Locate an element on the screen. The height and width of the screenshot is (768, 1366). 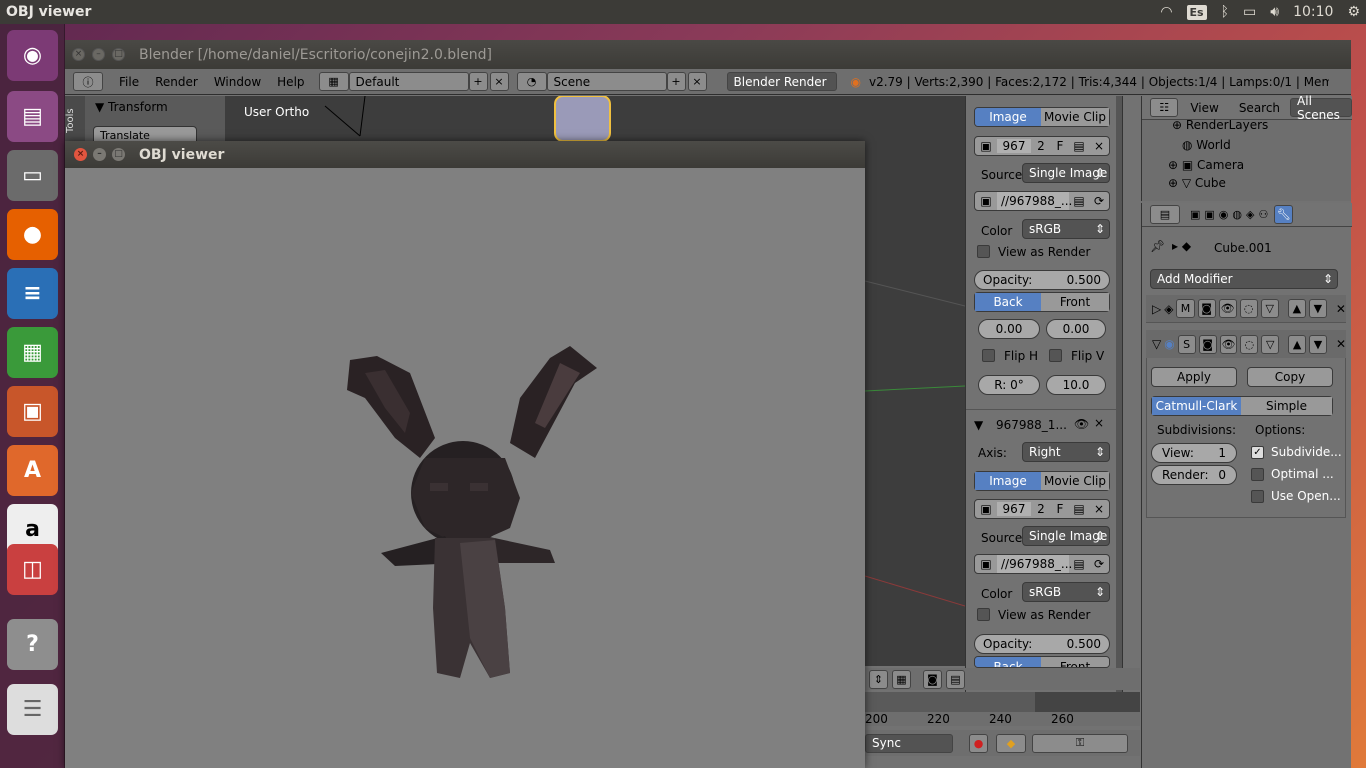
layout-selector: Default is located at coordinates (408, 81).